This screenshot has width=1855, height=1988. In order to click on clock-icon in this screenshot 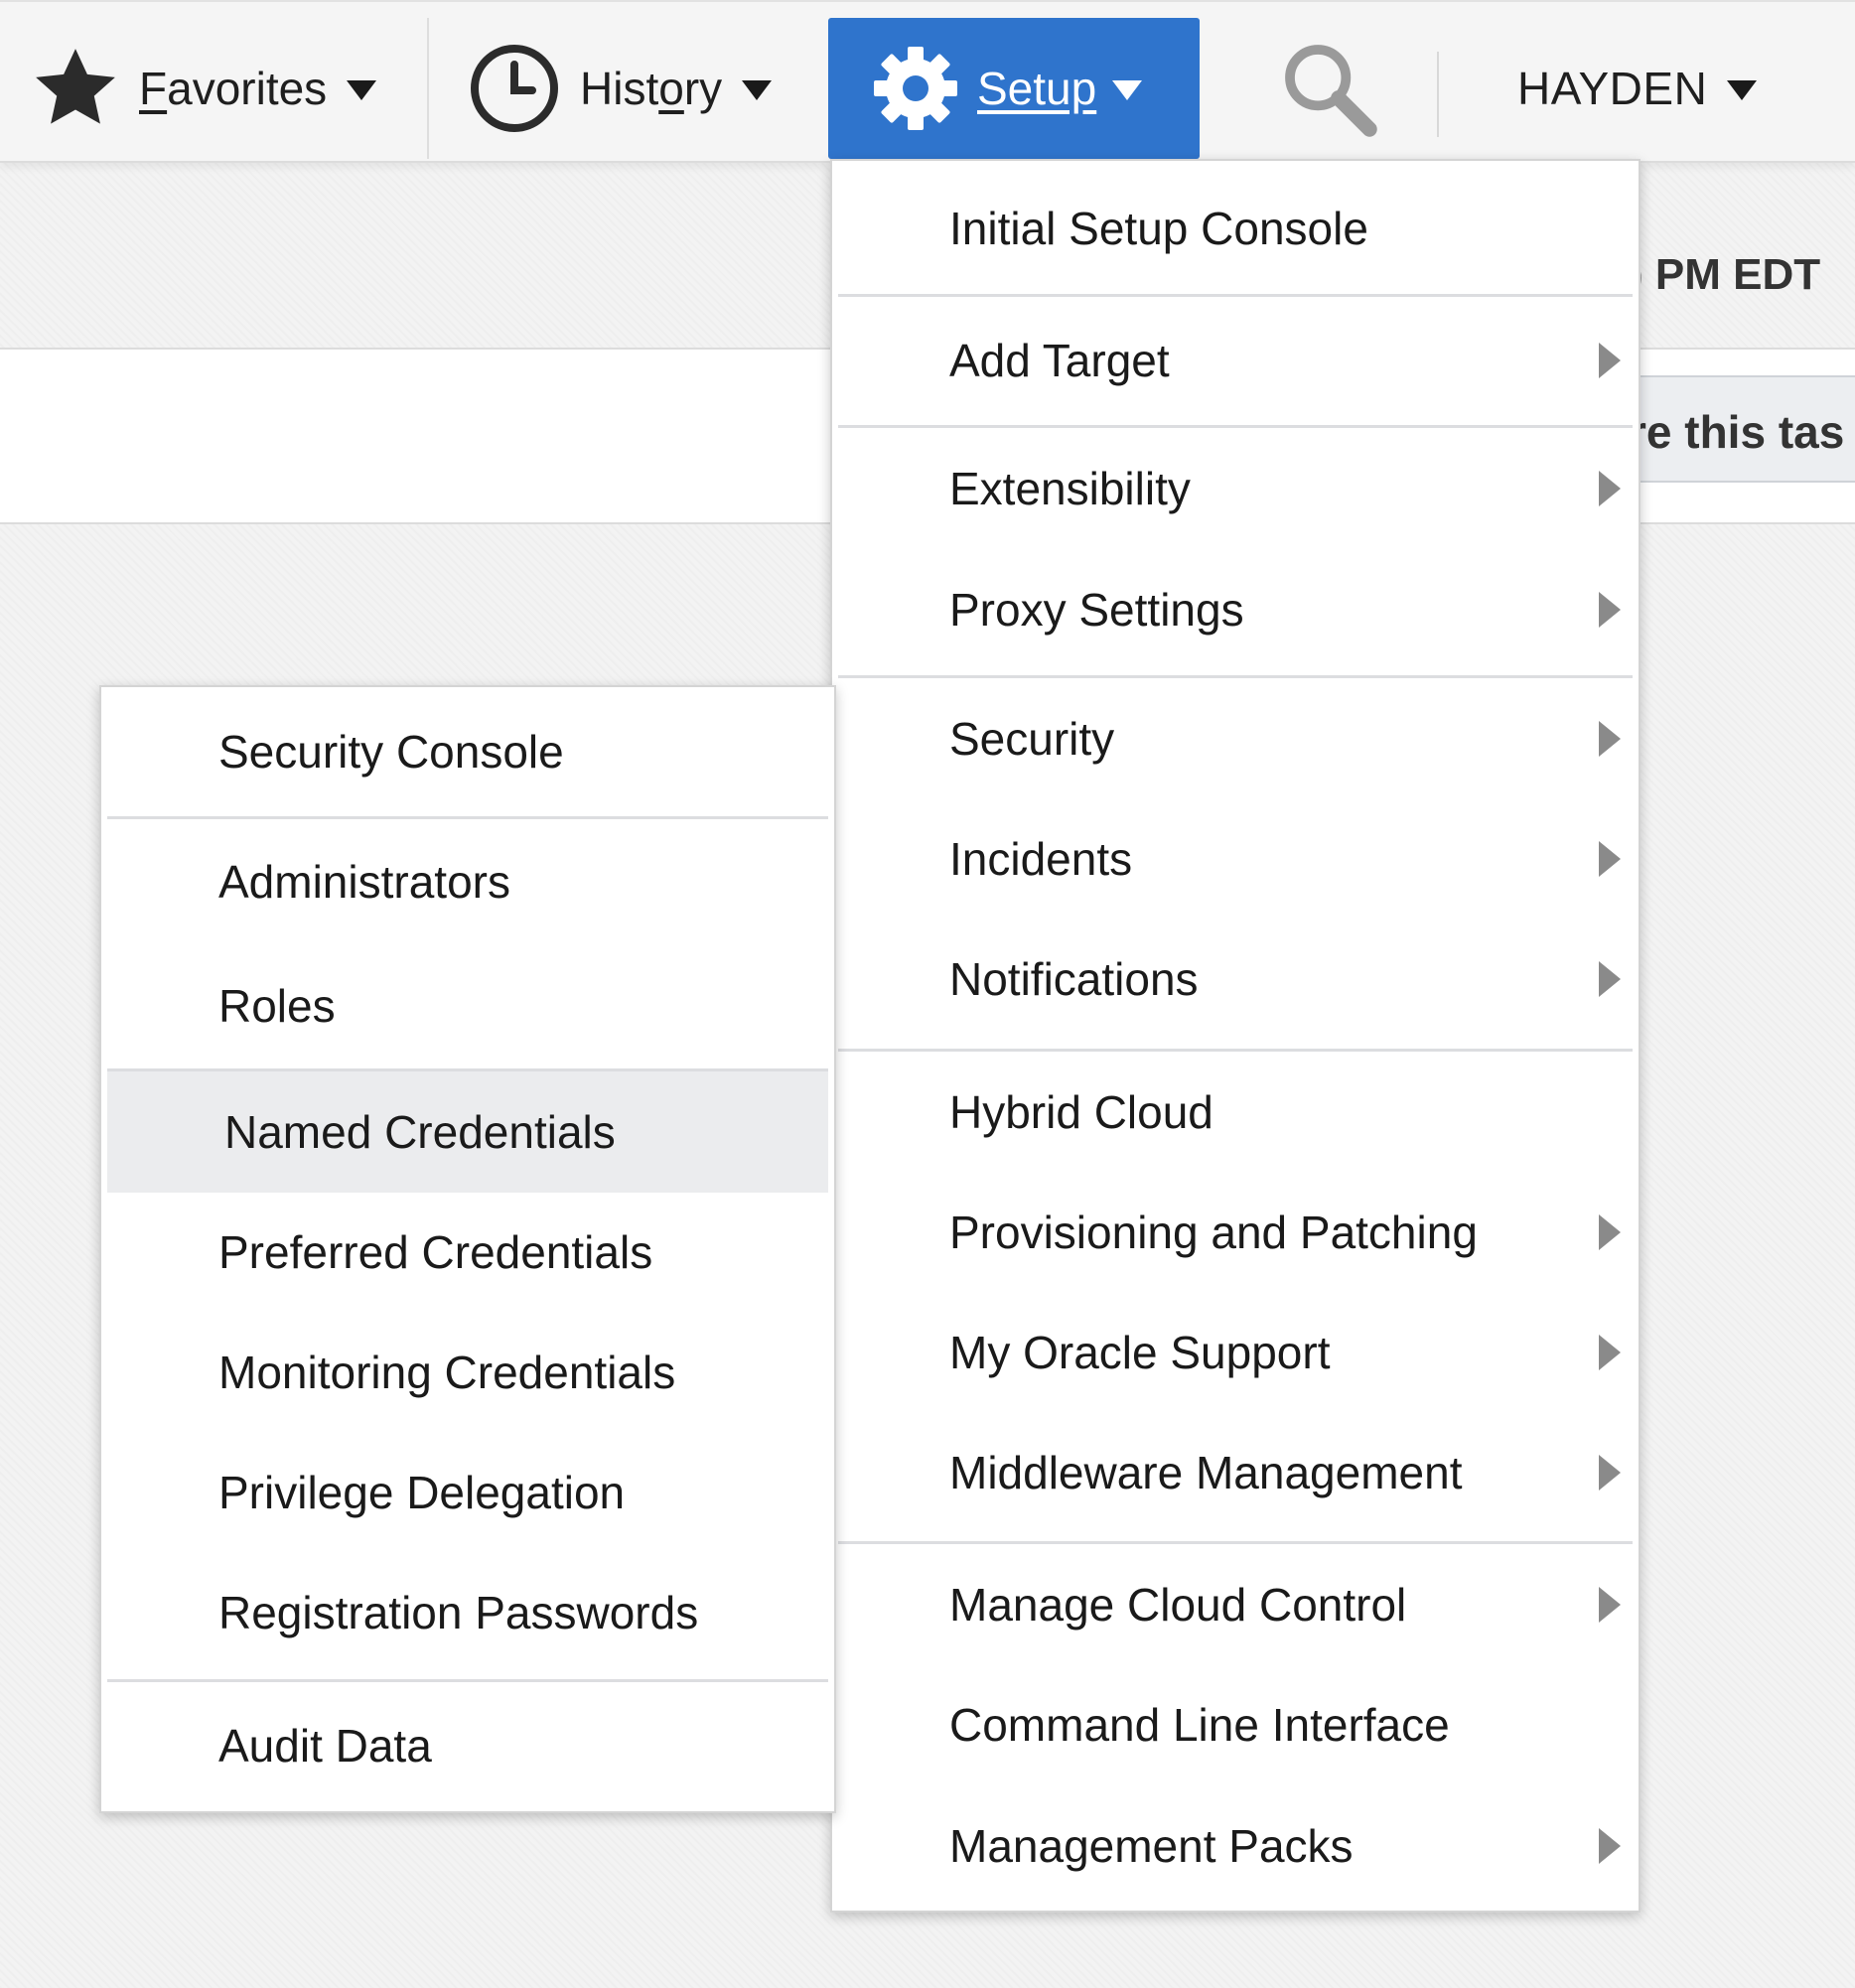, I will do `click(514, 88)`.